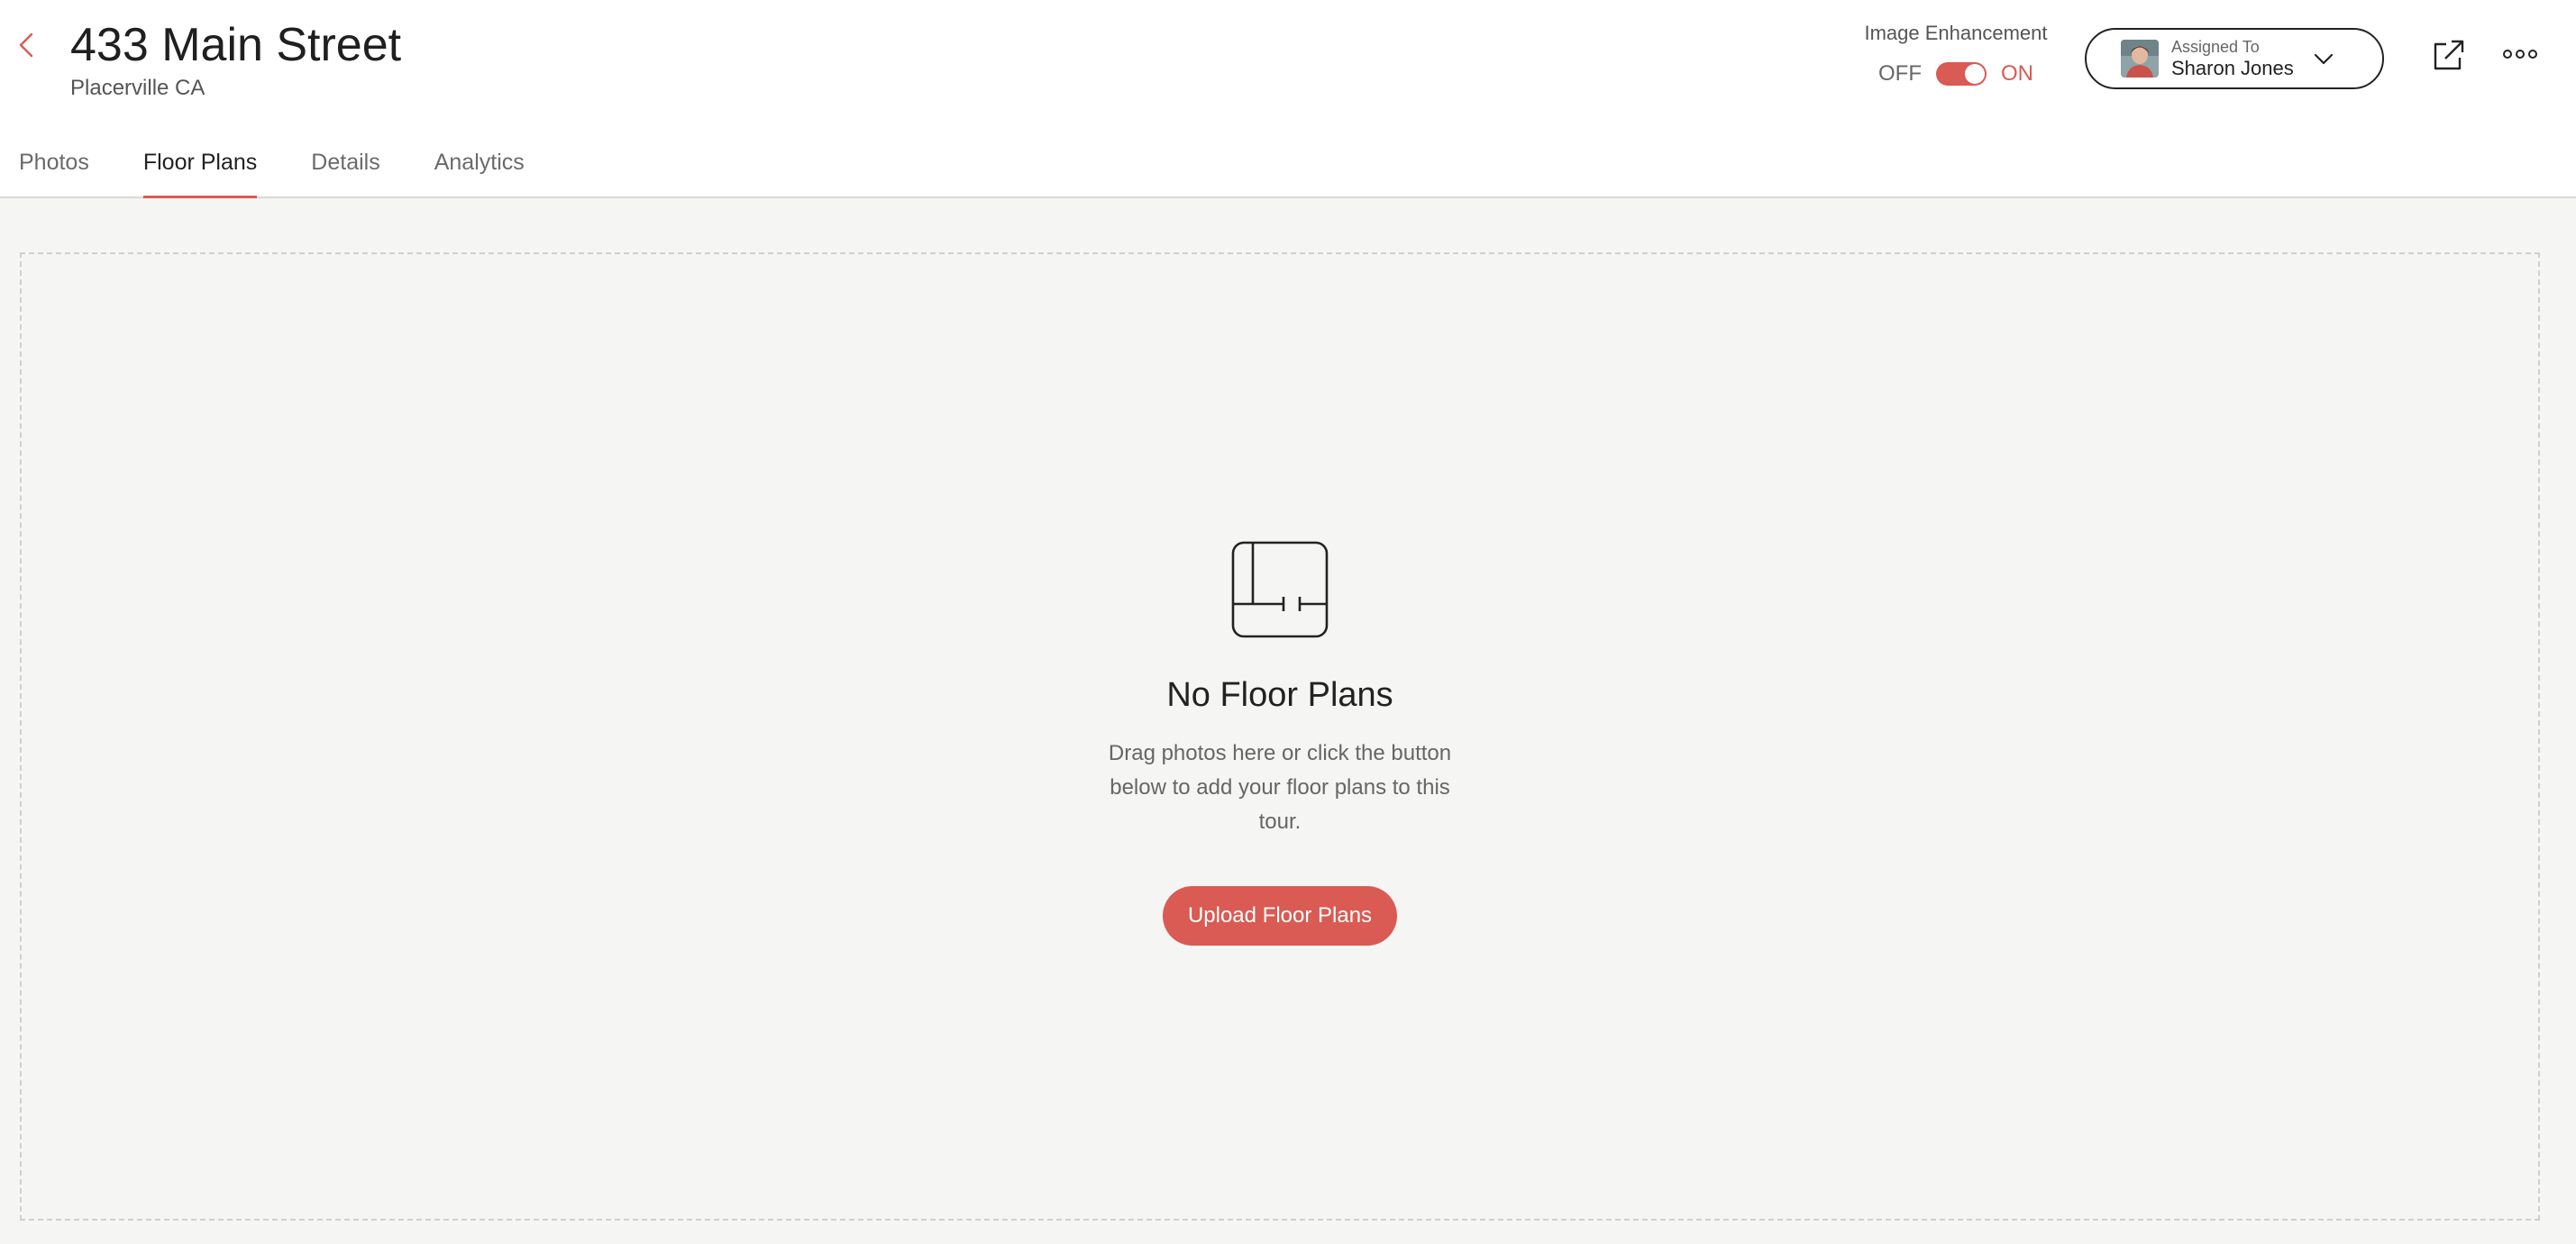 Image resolution: width=2576 pixels, height=1244 pixels. I want to click on floor-plan-icon, so click(1280, 589).